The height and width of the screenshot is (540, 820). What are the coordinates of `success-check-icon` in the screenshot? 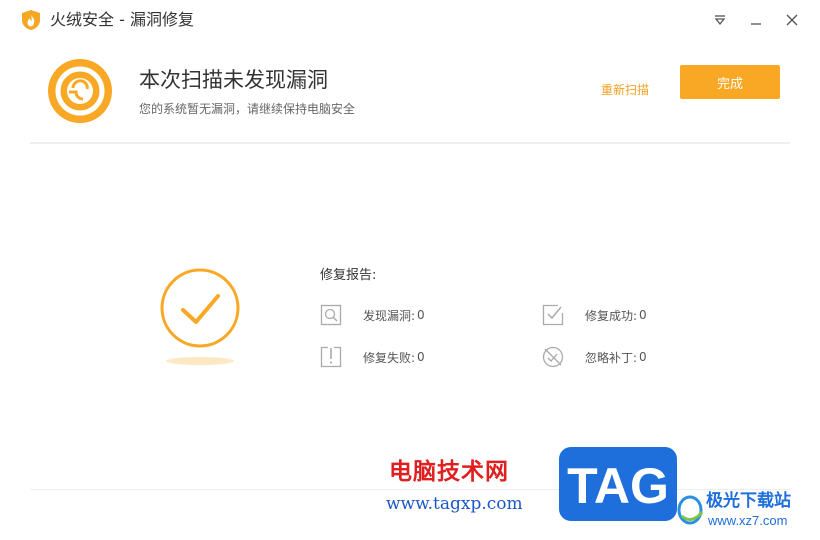 It's located at (200, 316).